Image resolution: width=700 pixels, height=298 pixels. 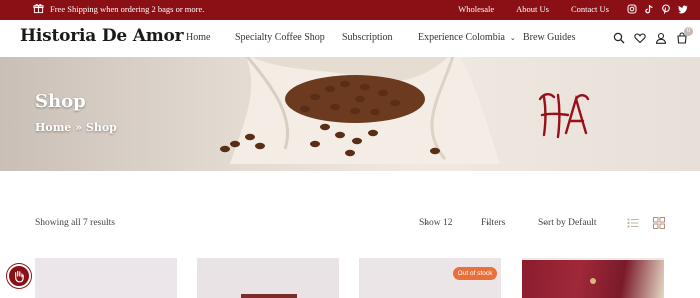 I want to click on twitter-icon, so click(x=683, y=9).